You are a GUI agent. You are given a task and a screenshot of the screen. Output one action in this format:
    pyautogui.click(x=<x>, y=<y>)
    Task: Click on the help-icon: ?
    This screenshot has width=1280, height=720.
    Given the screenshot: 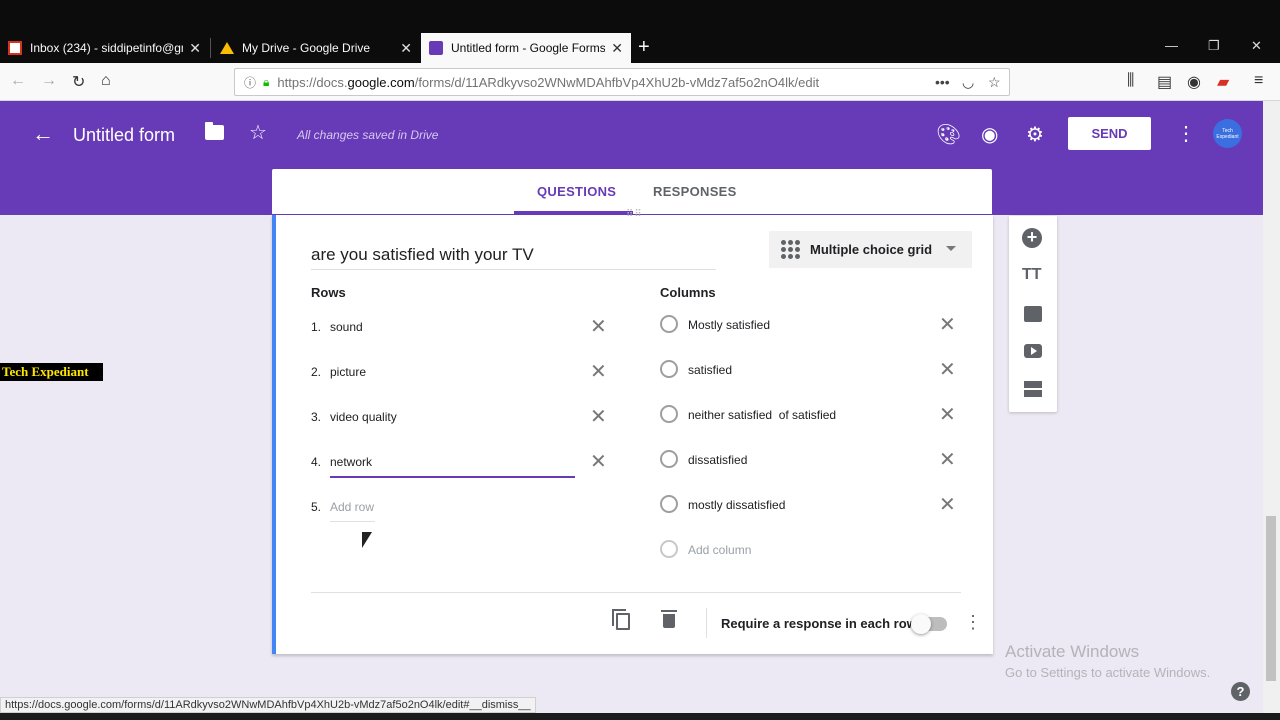 What is the action you would take?
    pyautogui.click(x=1240, y=691)
    